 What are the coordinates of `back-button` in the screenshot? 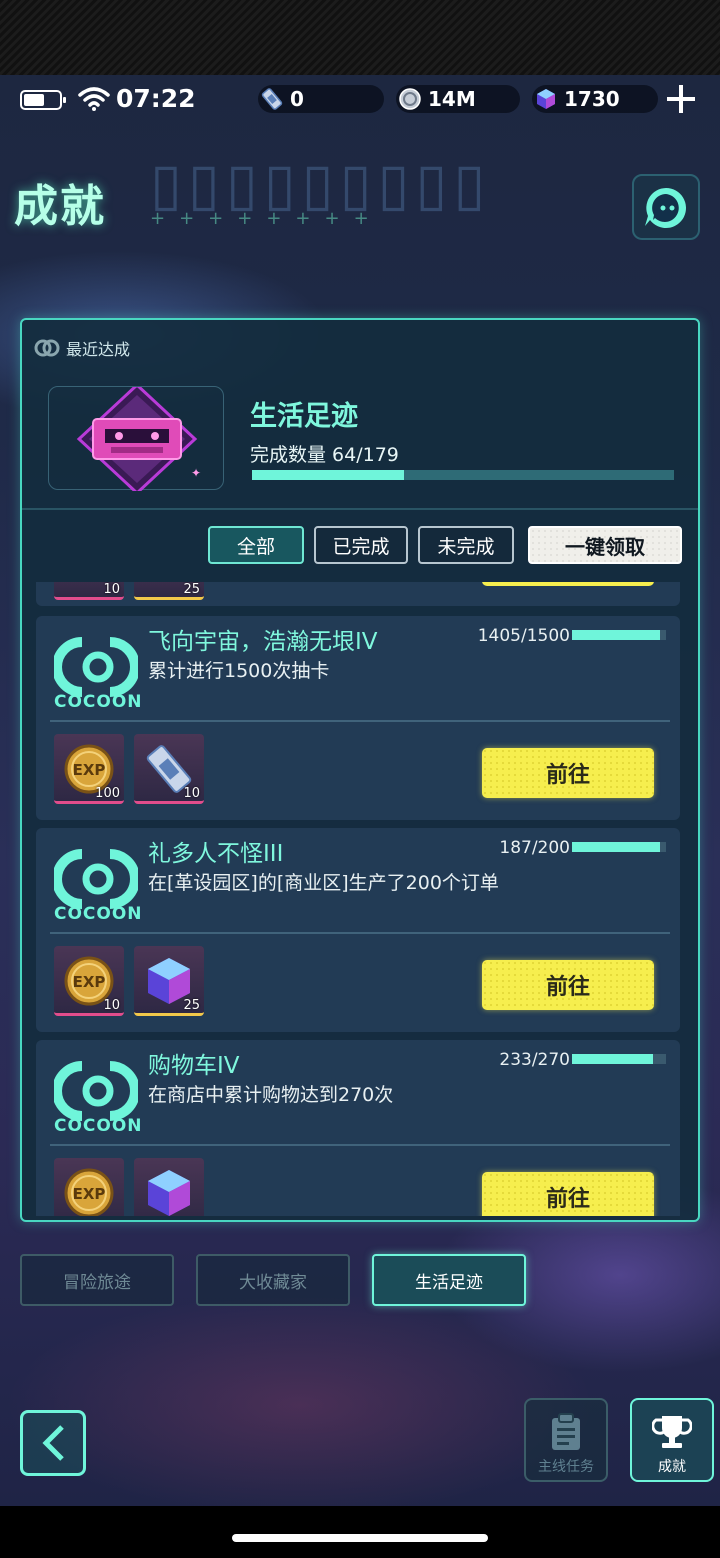 It's located at (53, 1443).